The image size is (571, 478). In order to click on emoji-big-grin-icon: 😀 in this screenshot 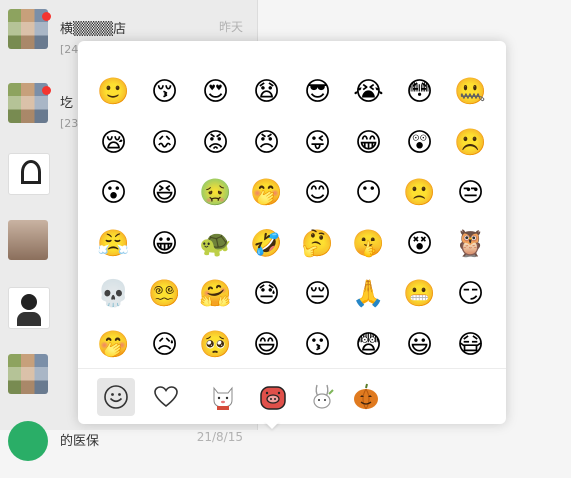, I will do `click(164, 243)`.